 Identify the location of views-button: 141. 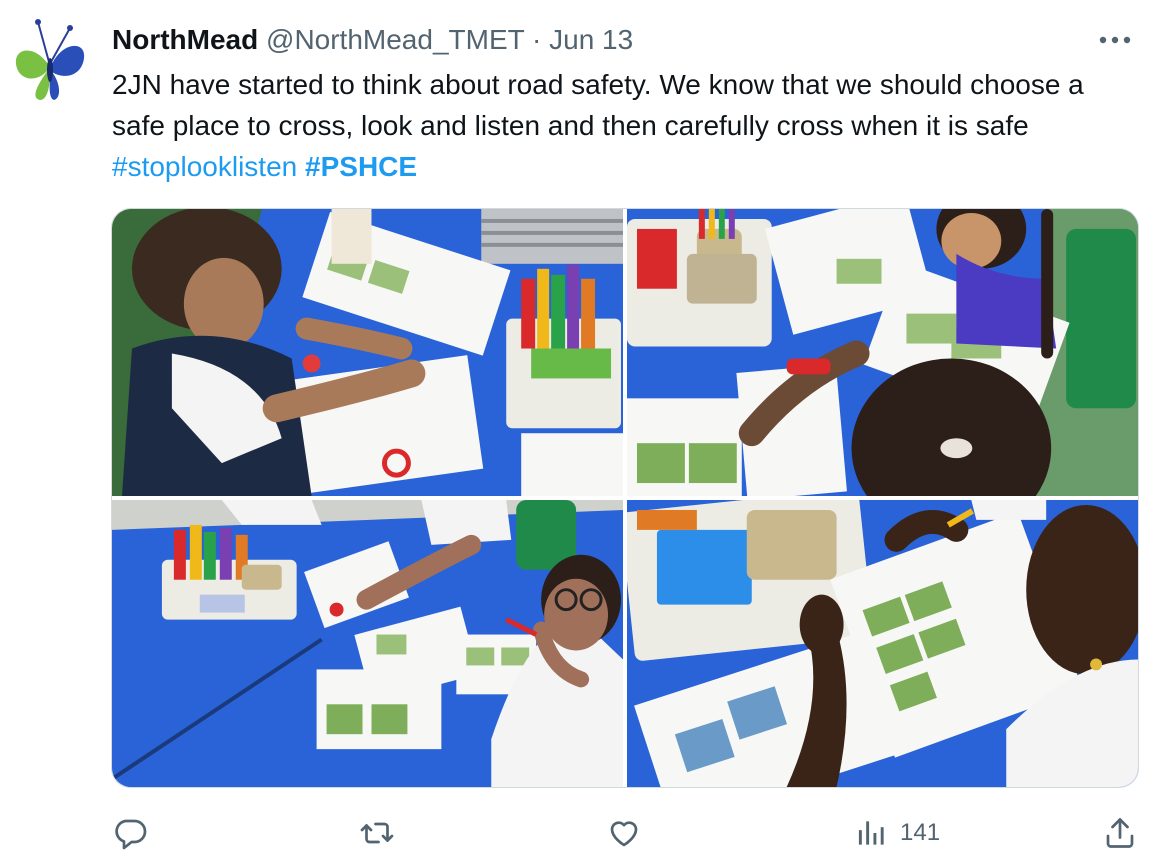
(898, 833).